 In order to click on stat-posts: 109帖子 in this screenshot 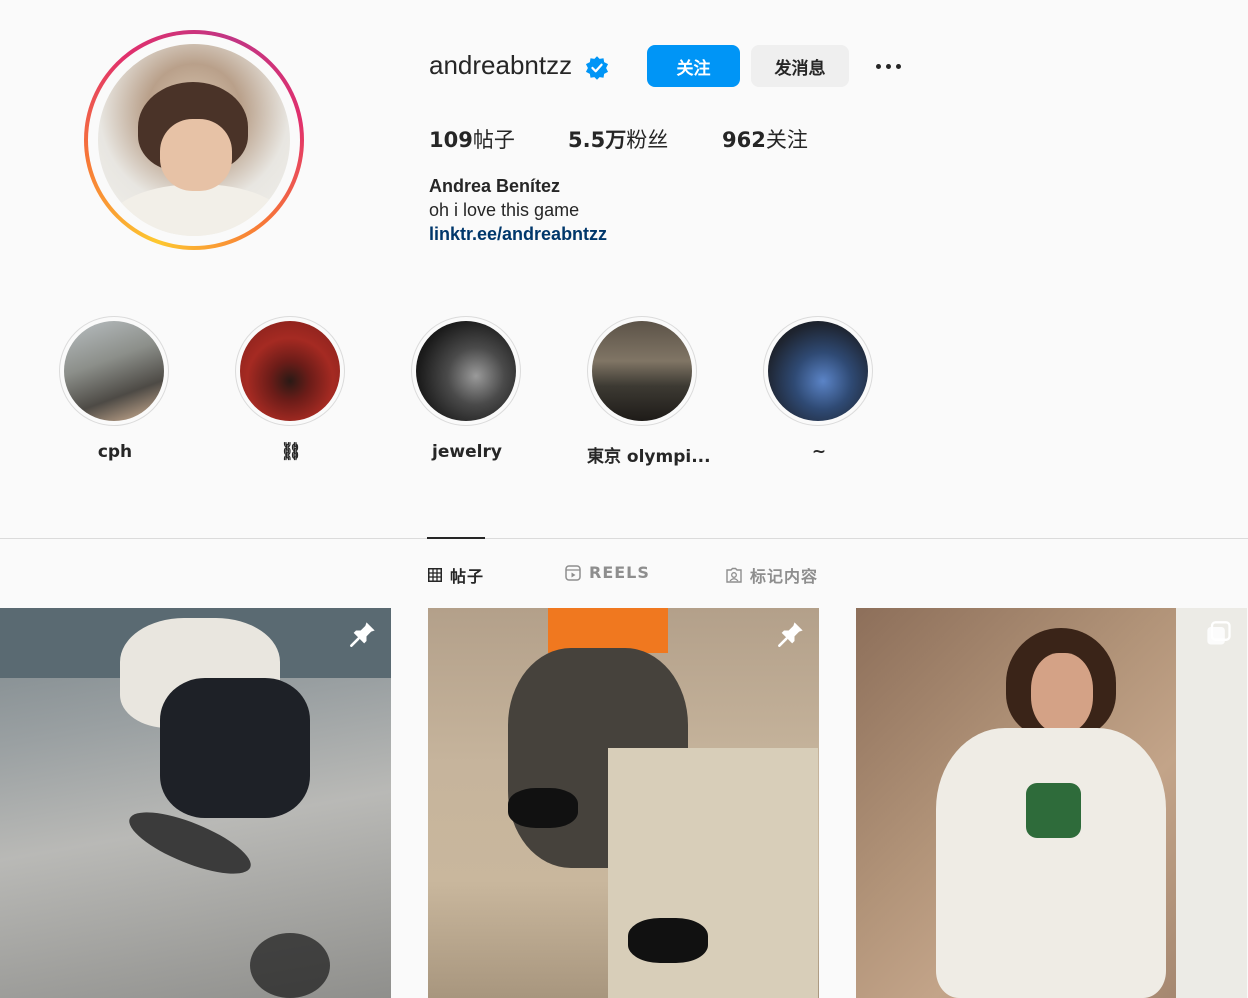, I will do `click(472, 139)`.